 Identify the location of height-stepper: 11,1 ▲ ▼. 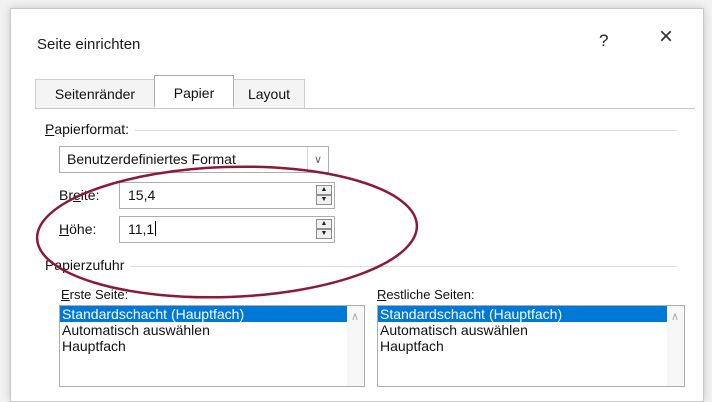
(227, 229).